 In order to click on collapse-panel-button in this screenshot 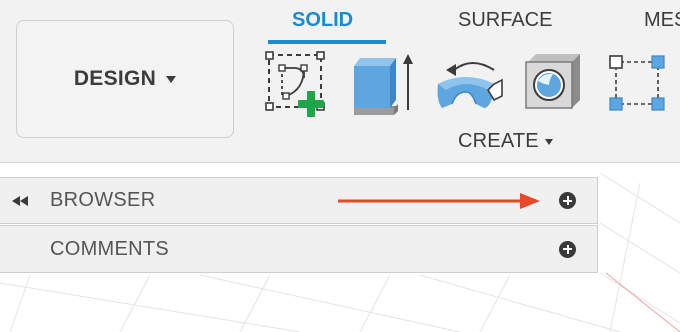, I will do `click(21, 200)`.